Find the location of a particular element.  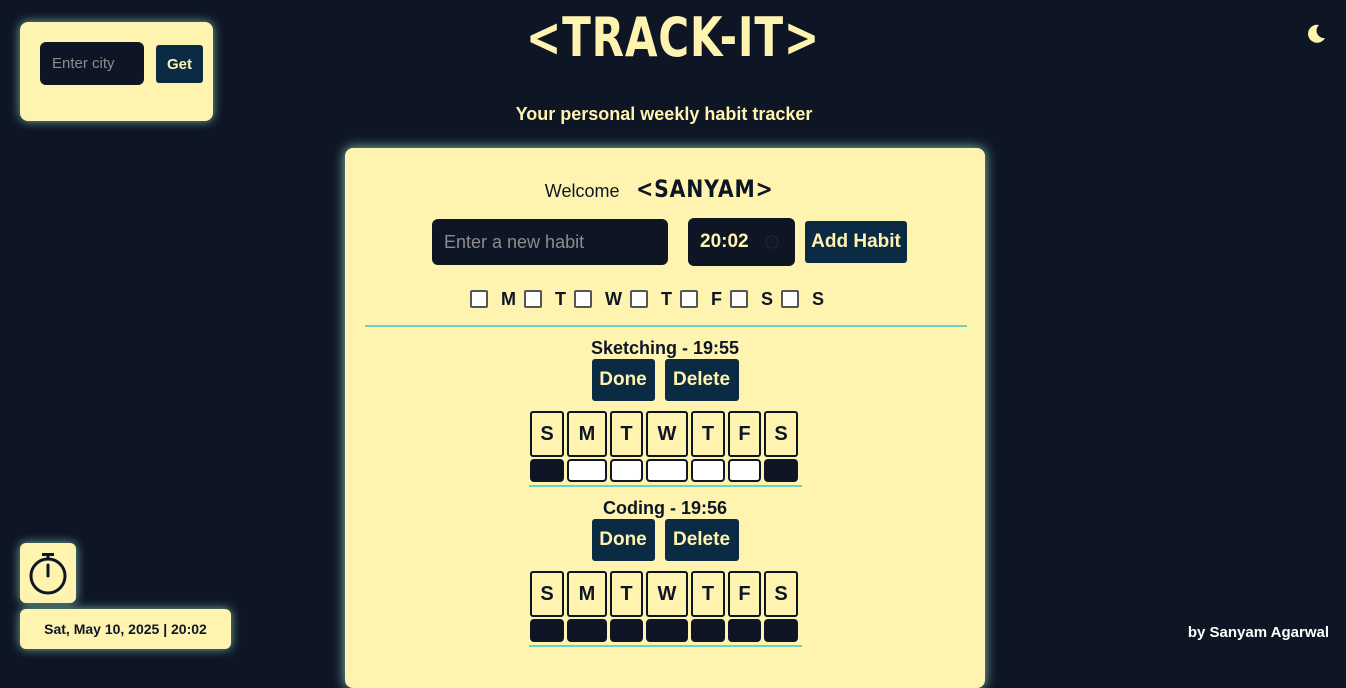

timer-button is located at coordinates (48, 573).